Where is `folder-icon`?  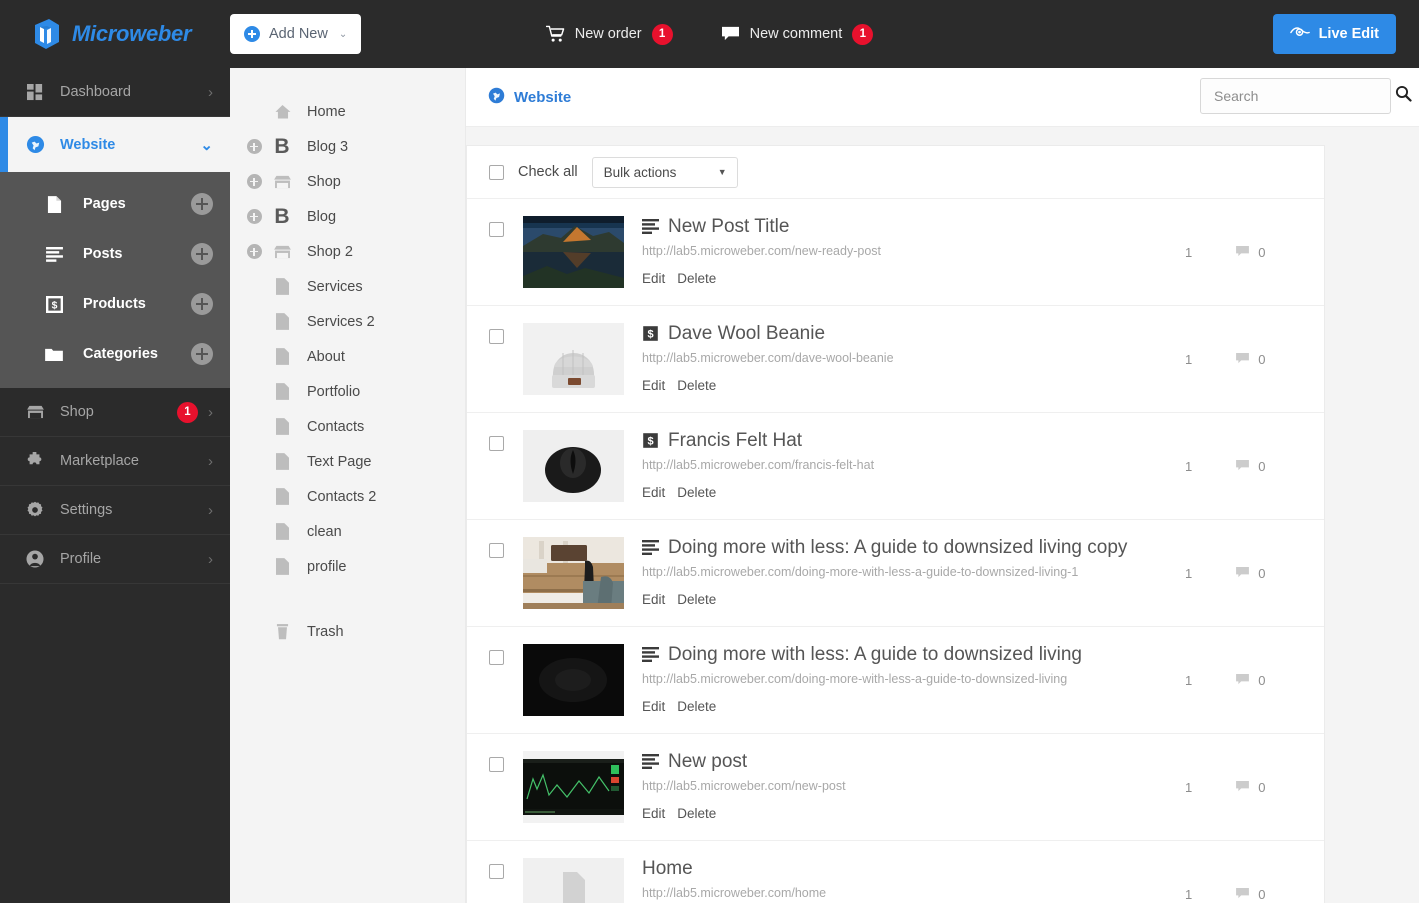
folder-icon is located at coordinates (54, 354).